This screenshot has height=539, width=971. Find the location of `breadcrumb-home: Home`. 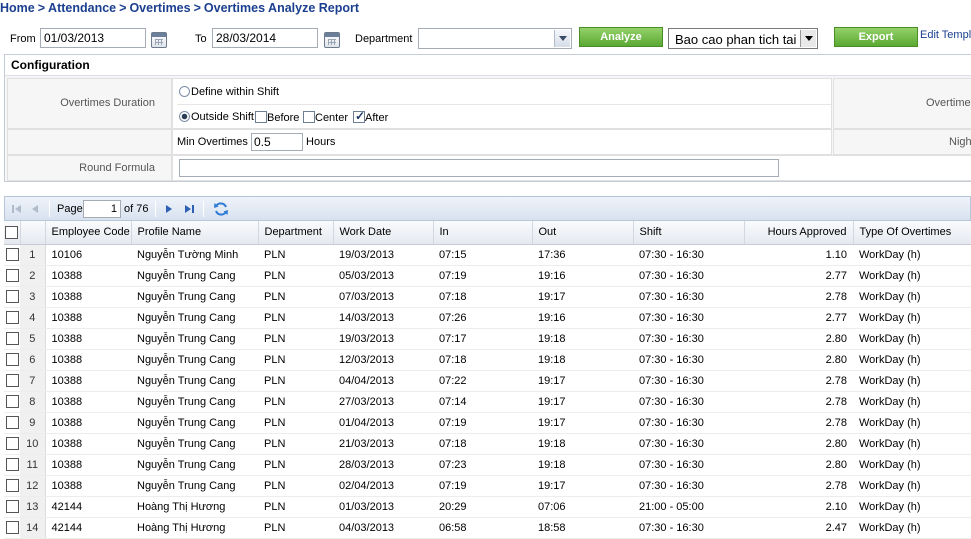

breadcrumb-home: Home is located at coordinates (17, 8).